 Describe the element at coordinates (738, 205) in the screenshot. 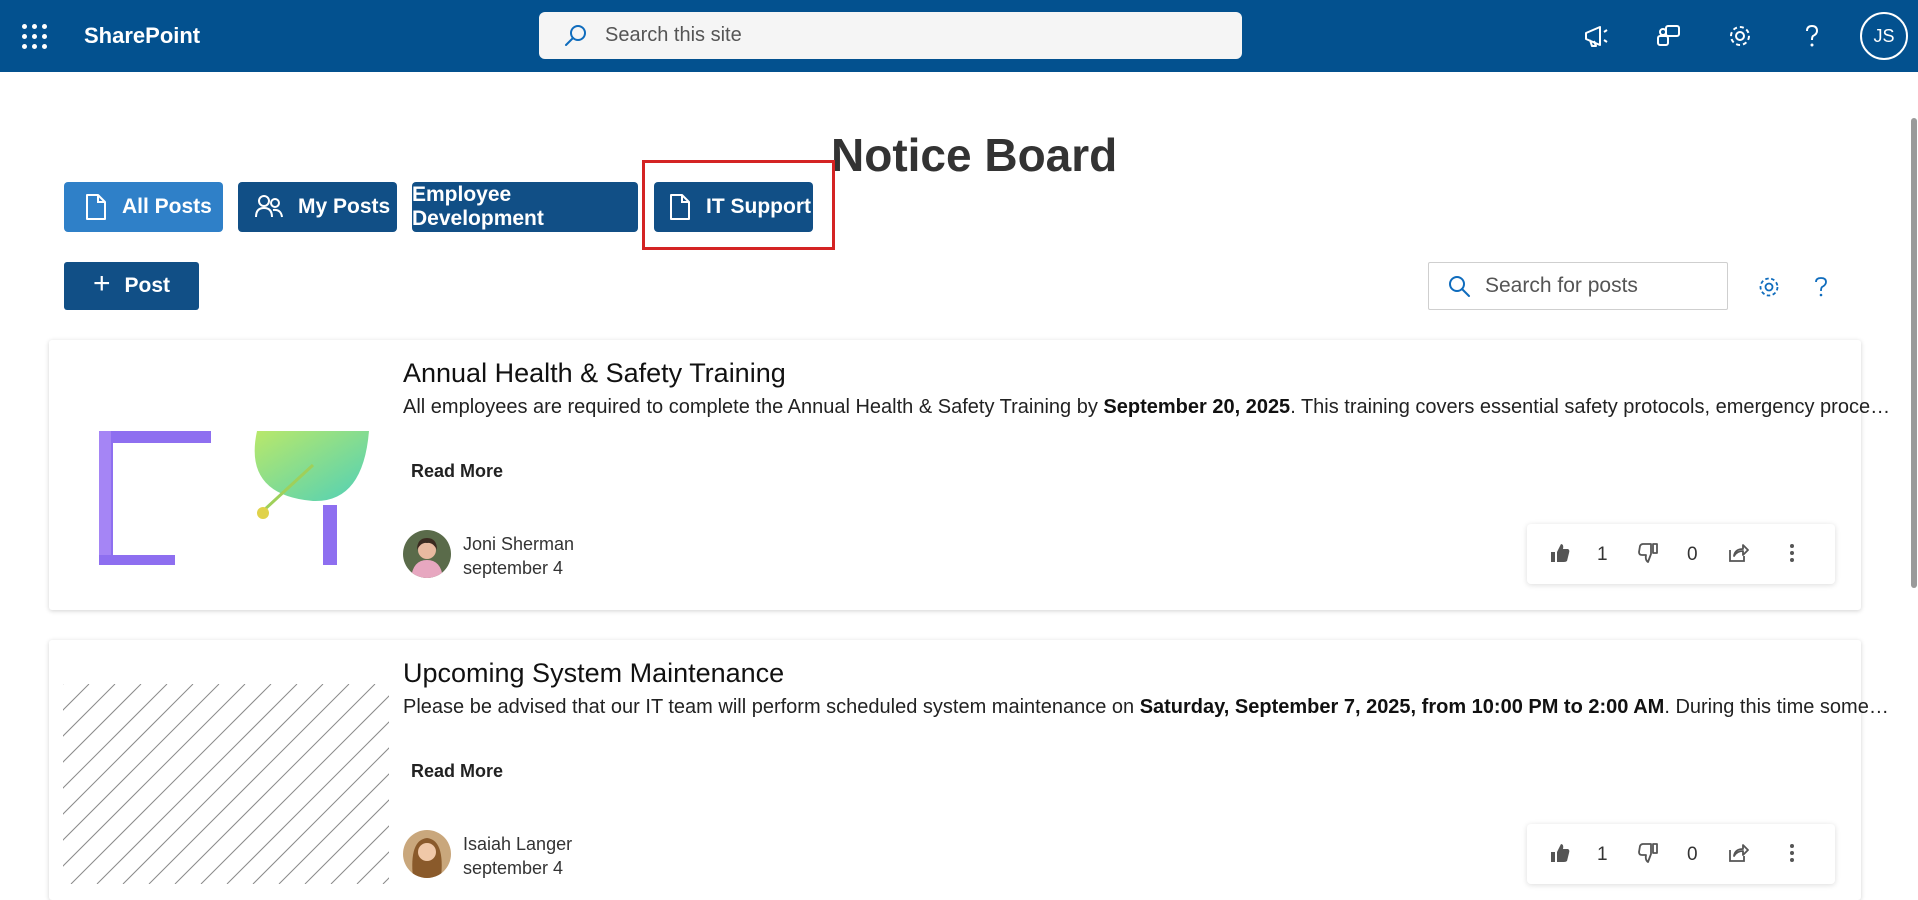

I see `highlight-box` at that location.